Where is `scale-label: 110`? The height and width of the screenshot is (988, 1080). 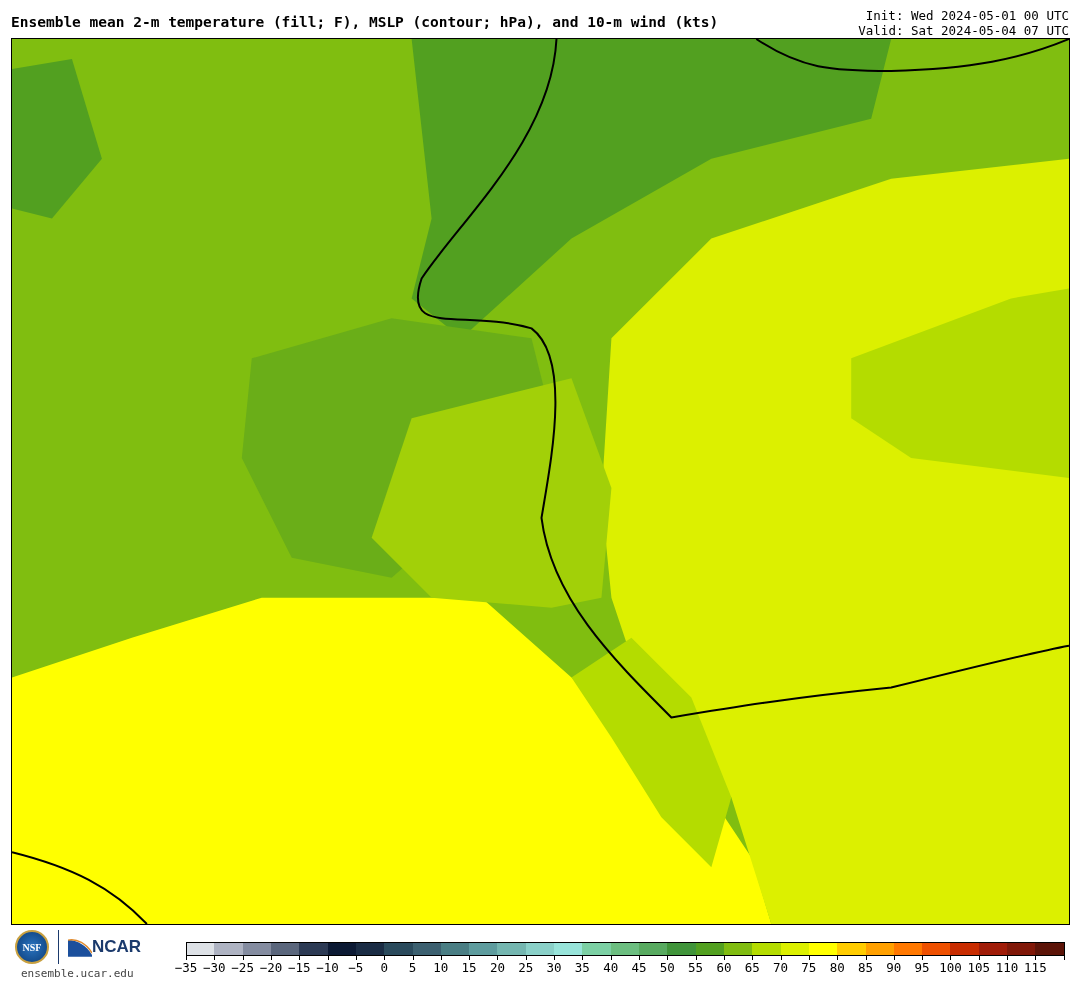
scale-label: 110 is located at coordinates (1007, 967).